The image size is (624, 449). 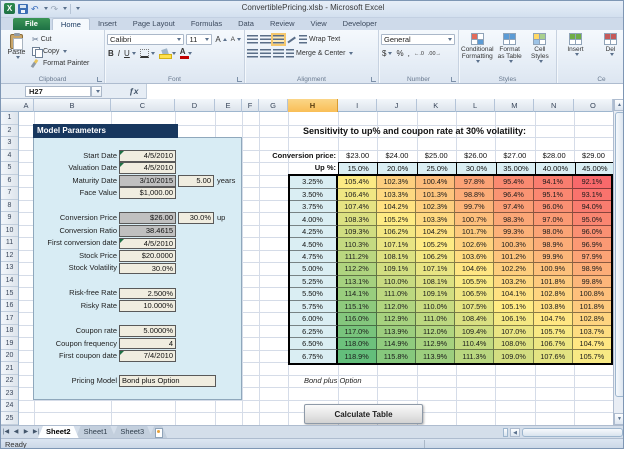 I want to click on tab-page-layout: Page Layout, so click(x=154, y=24).